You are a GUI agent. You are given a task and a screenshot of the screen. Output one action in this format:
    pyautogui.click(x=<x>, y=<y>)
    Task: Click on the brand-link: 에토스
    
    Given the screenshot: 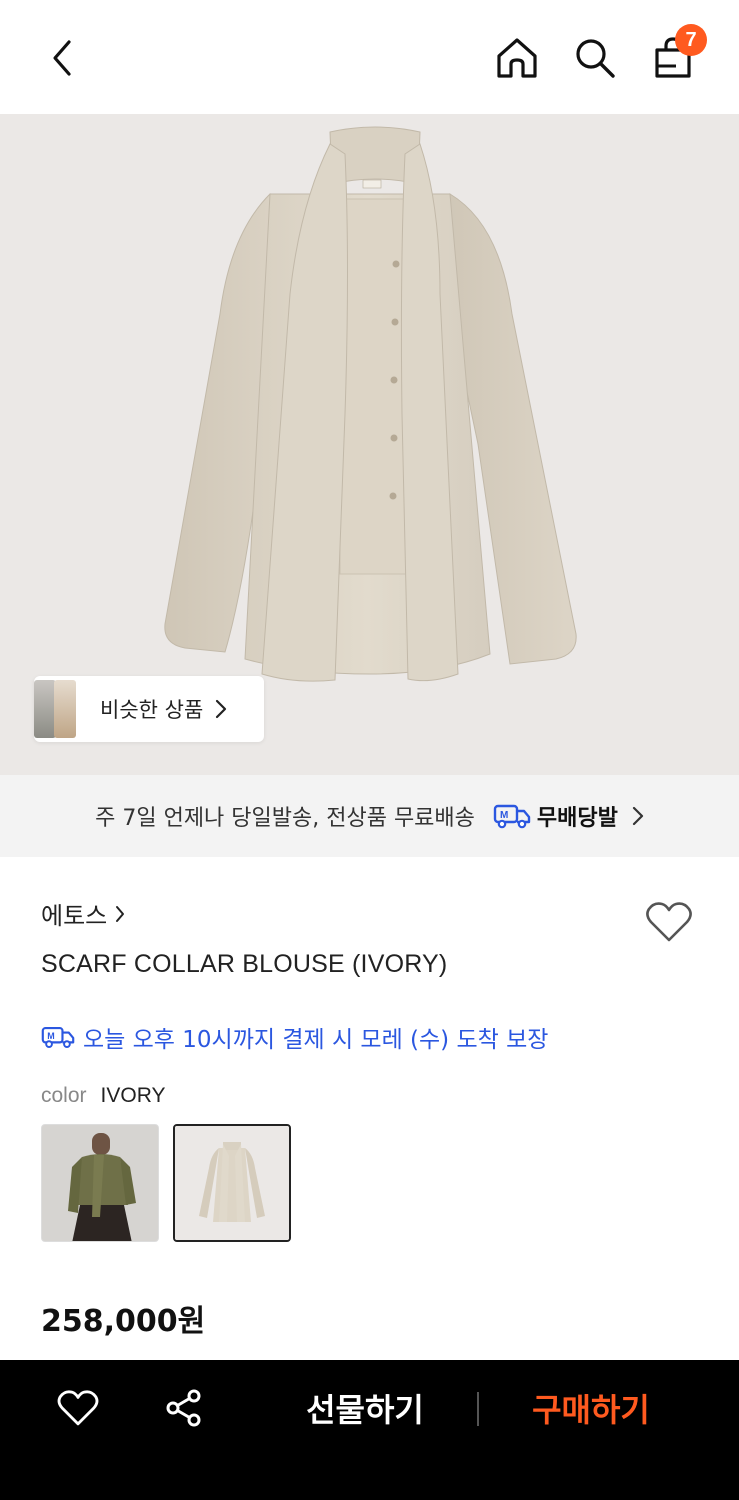 What is the action you would take?
    pyautogui.click(x=83, y=913)
    